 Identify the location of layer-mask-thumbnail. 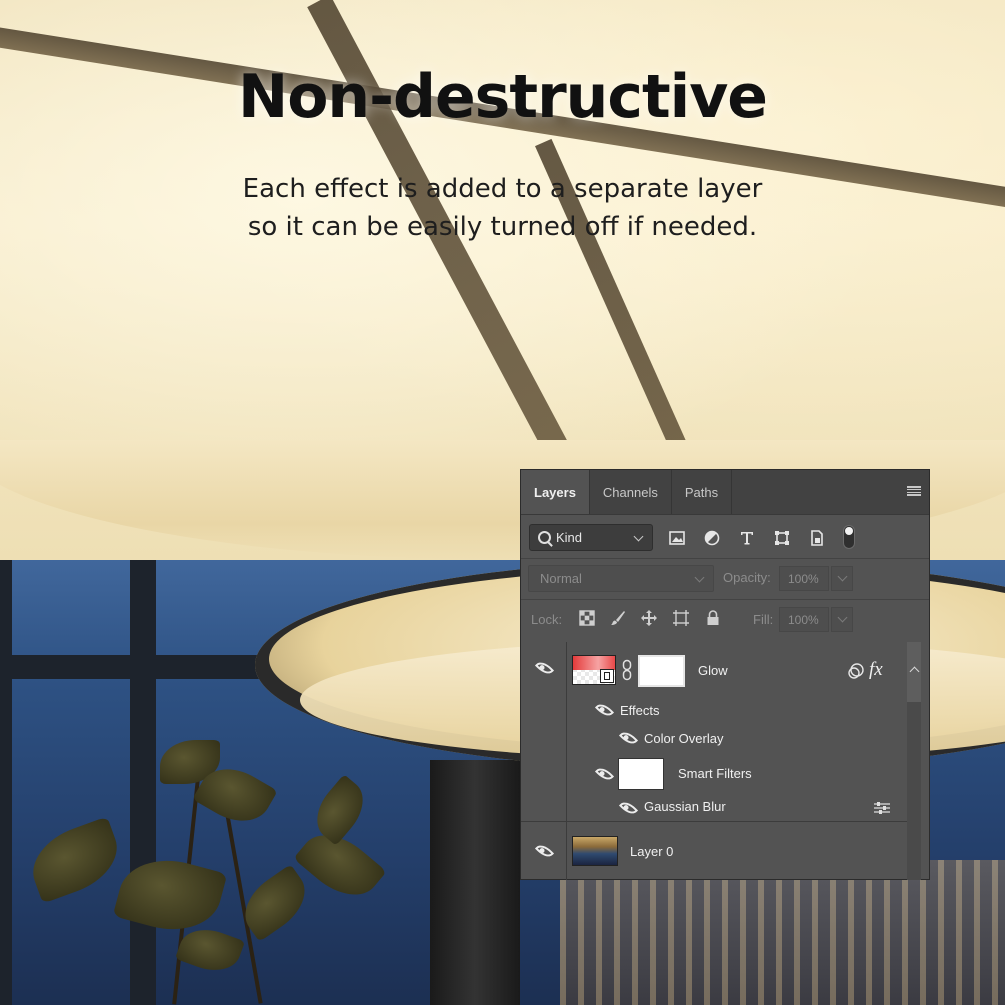
(661, 671).